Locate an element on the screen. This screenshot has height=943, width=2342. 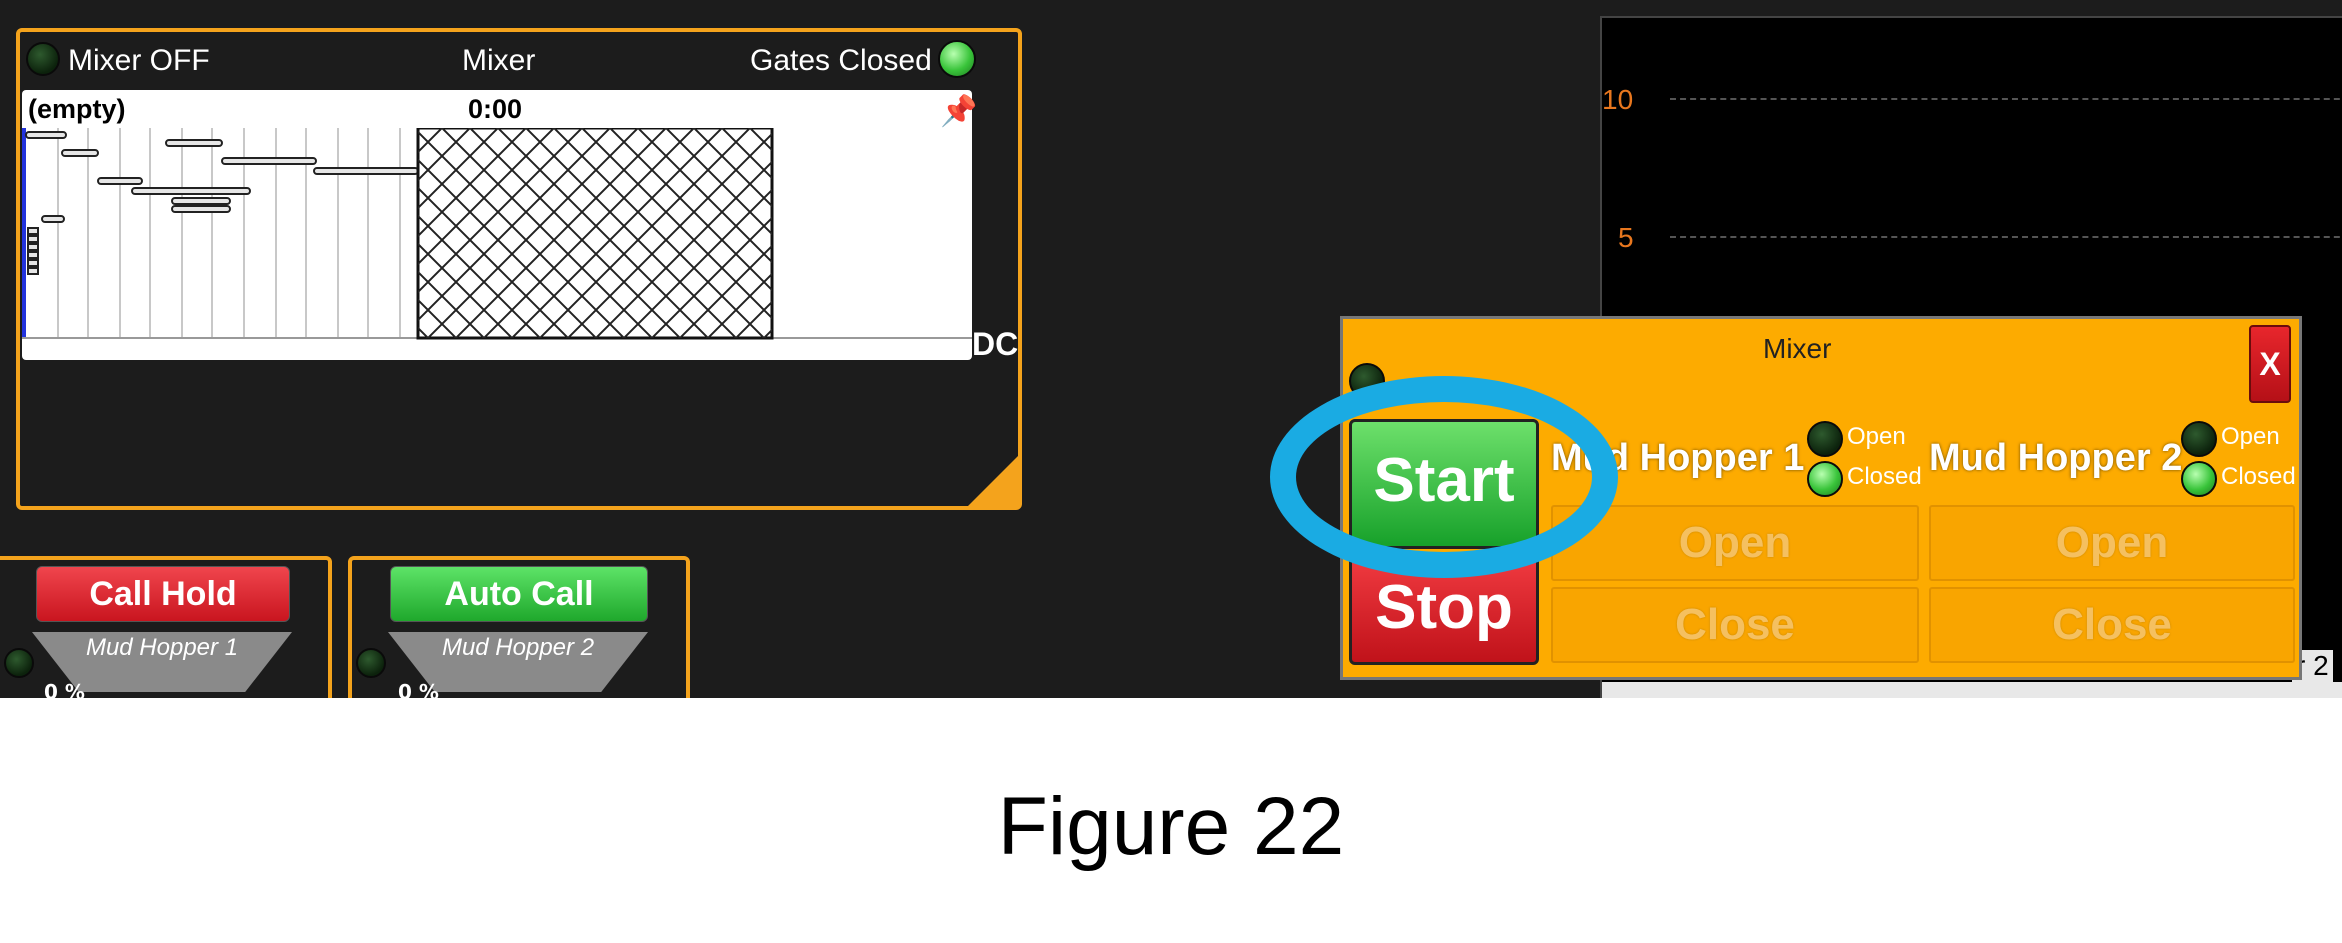
hopper-1-open-indicator is located at coordinates (1825, 439).